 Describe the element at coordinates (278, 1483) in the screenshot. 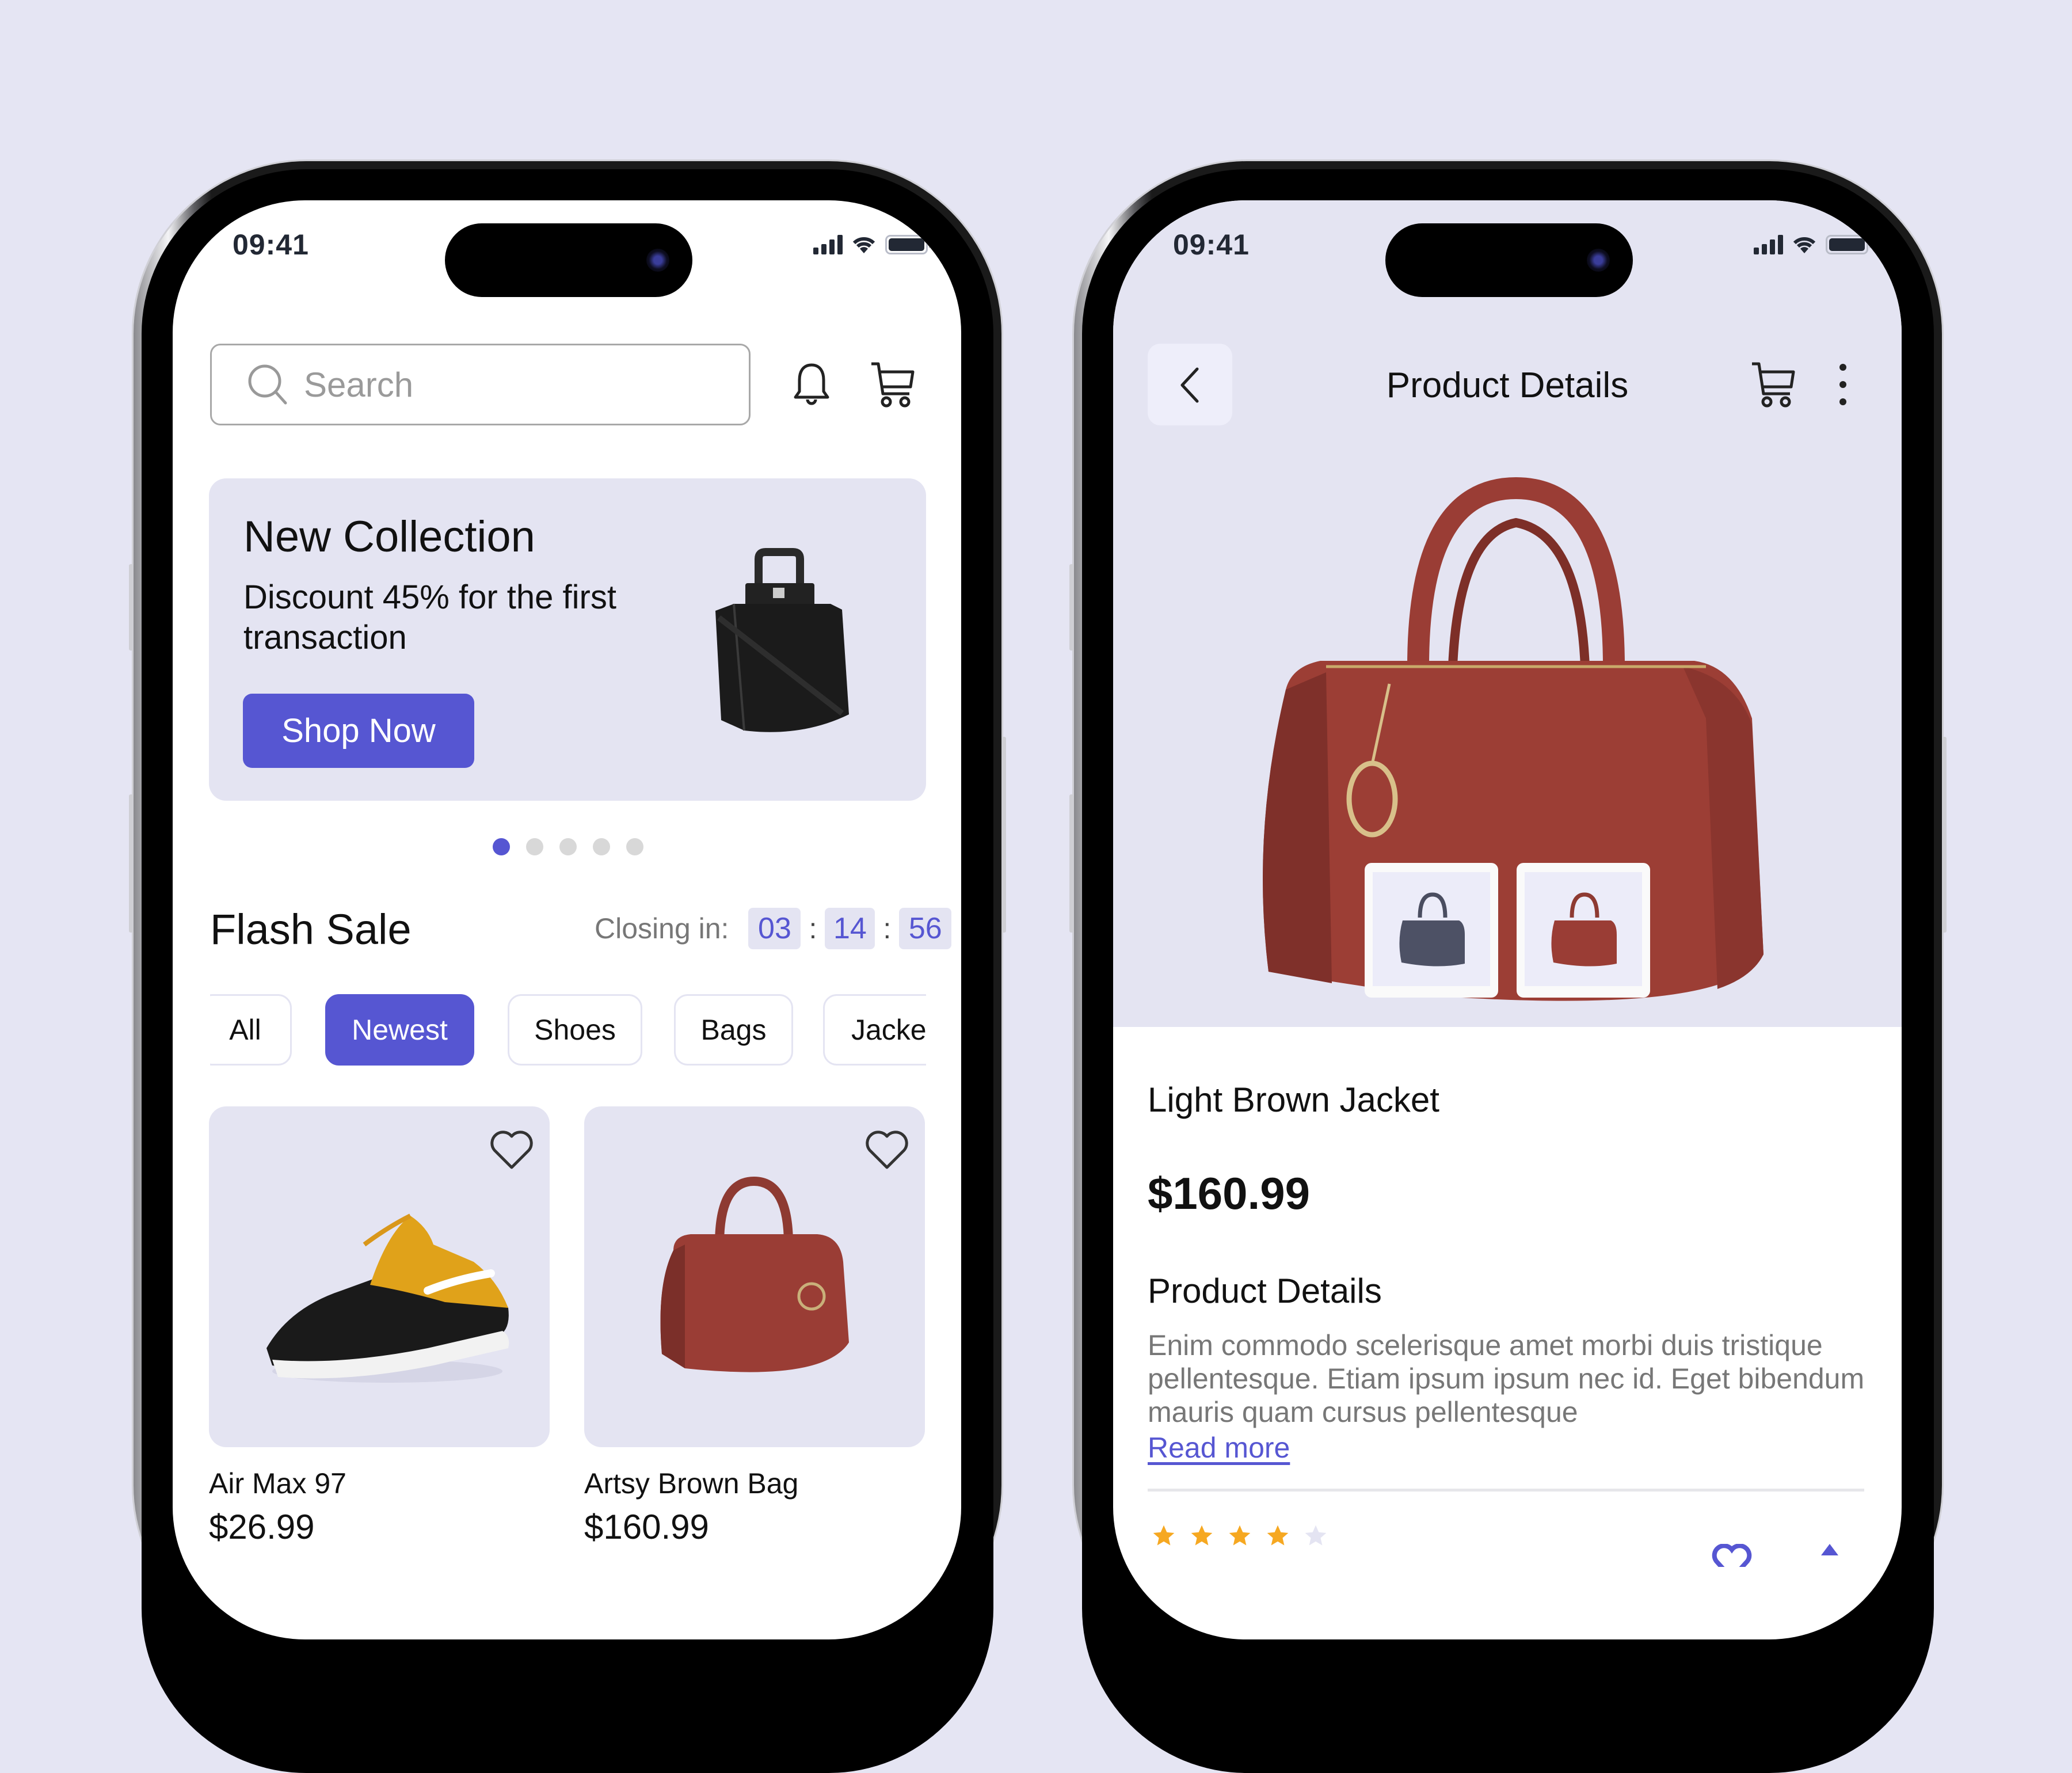

I see `product-name: Air Max 97` at that location.